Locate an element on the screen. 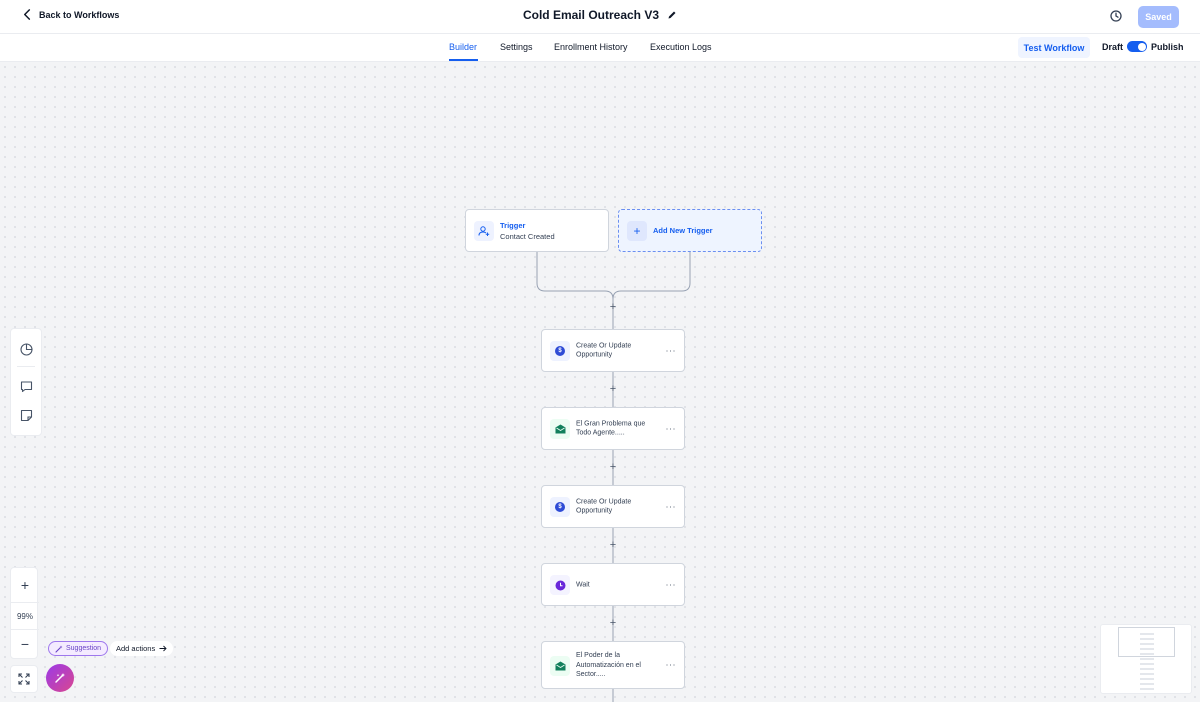  test-workflow-button: Test Workflow is located at coordinates (1054, 47).